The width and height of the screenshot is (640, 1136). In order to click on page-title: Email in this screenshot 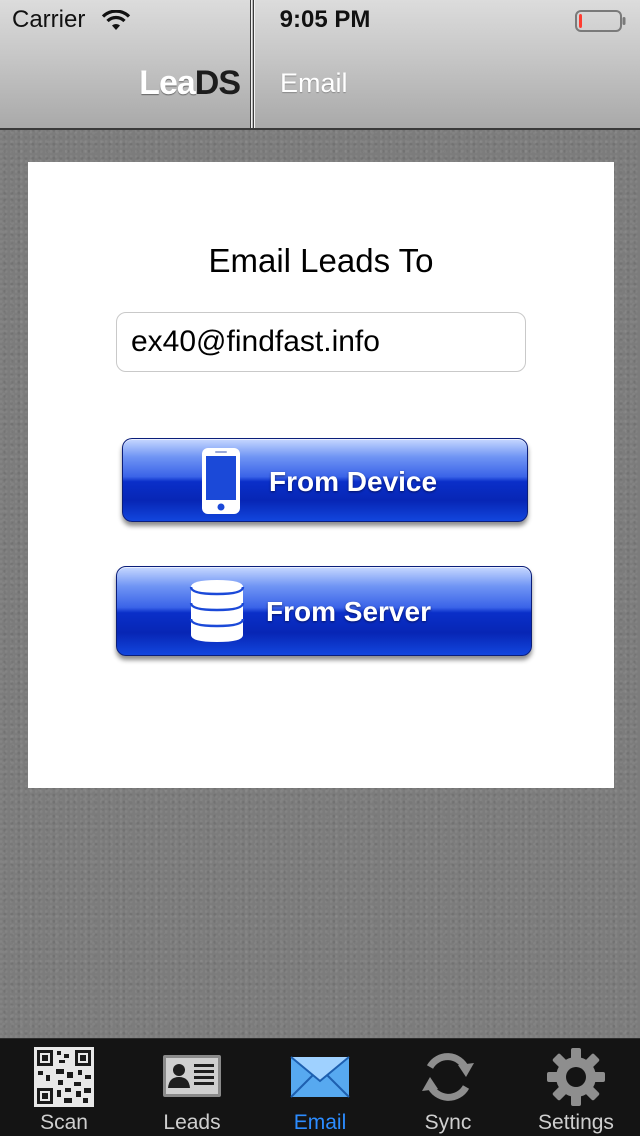, I will do `click(314, 83)`.